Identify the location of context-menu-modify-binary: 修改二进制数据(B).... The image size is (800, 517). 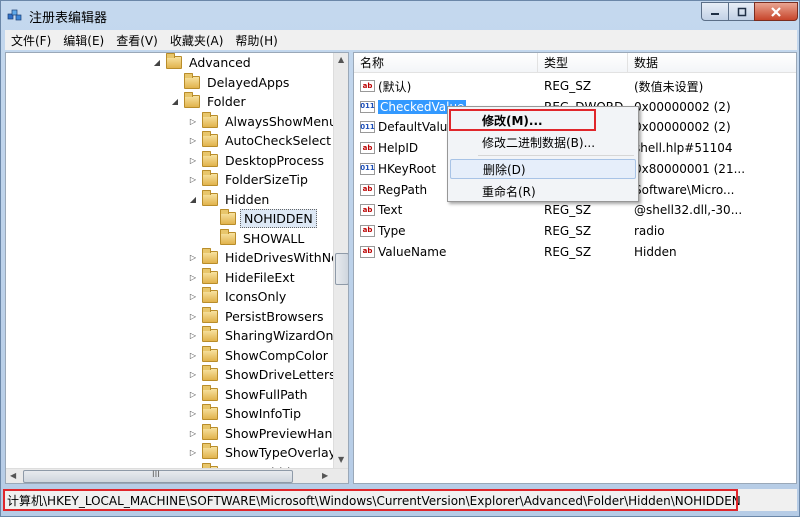
(543, 142).